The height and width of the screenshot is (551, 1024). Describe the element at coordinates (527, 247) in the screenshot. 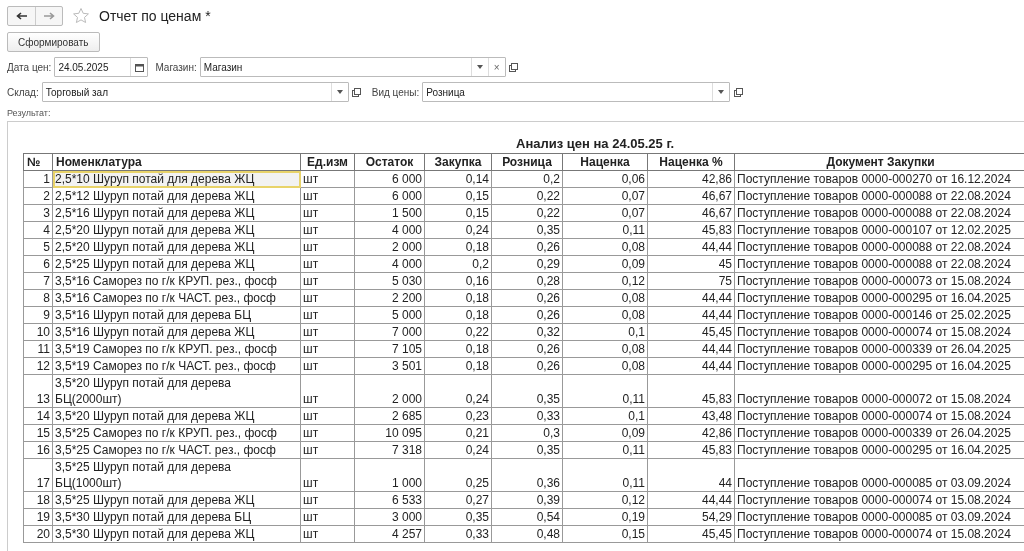

I see `table-cell: 0,26` at that location.